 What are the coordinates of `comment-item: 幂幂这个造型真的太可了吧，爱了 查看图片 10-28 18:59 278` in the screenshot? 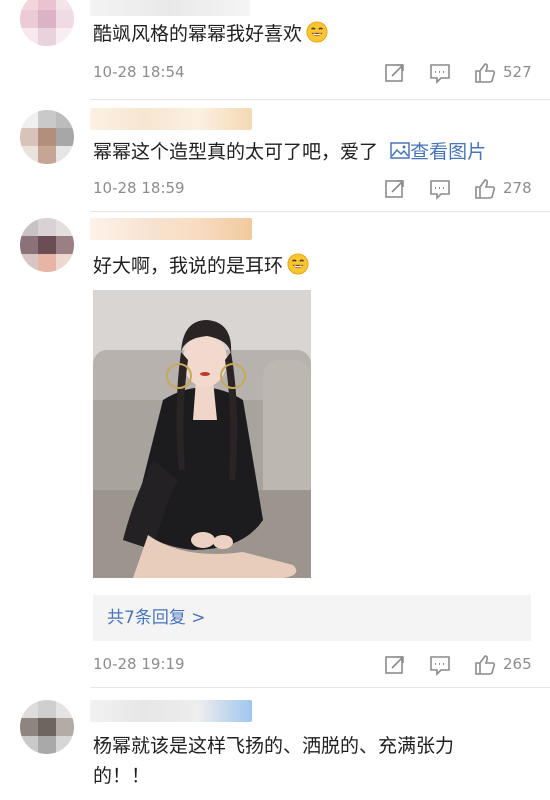 It's located at (275, 156).